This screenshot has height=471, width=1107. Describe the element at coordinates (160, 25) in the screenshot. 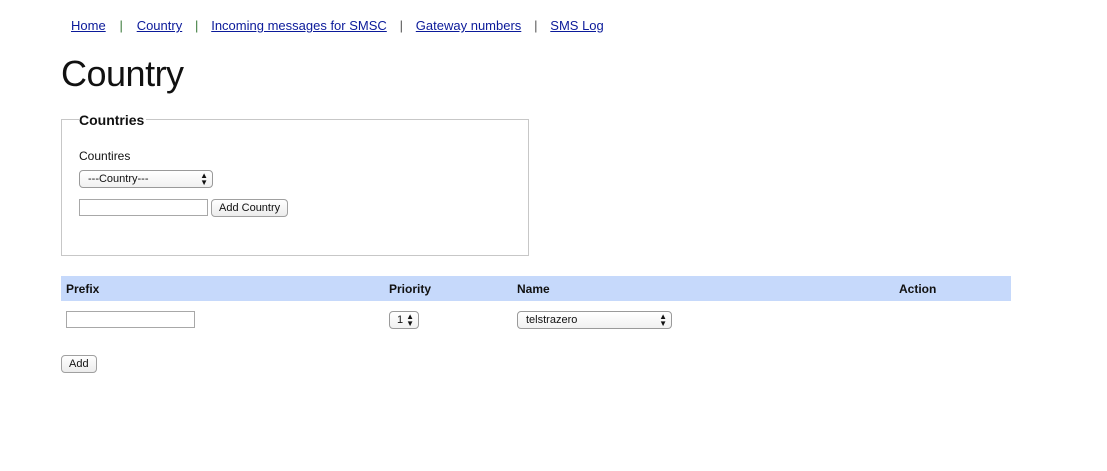

I see `nav-country-link: Country` at that location.